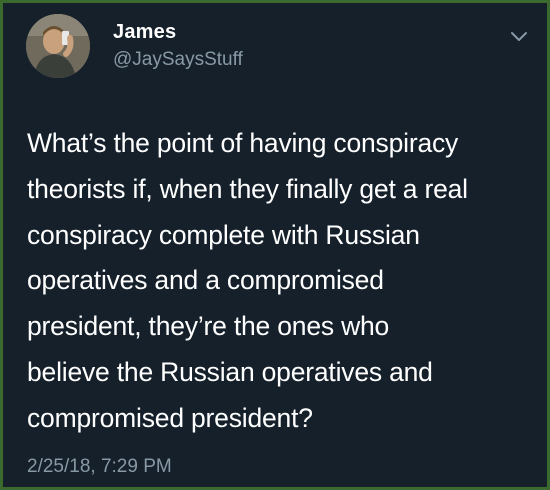  I want to click on tweet-text-line: operatives and a compromised, so click(205, 280).